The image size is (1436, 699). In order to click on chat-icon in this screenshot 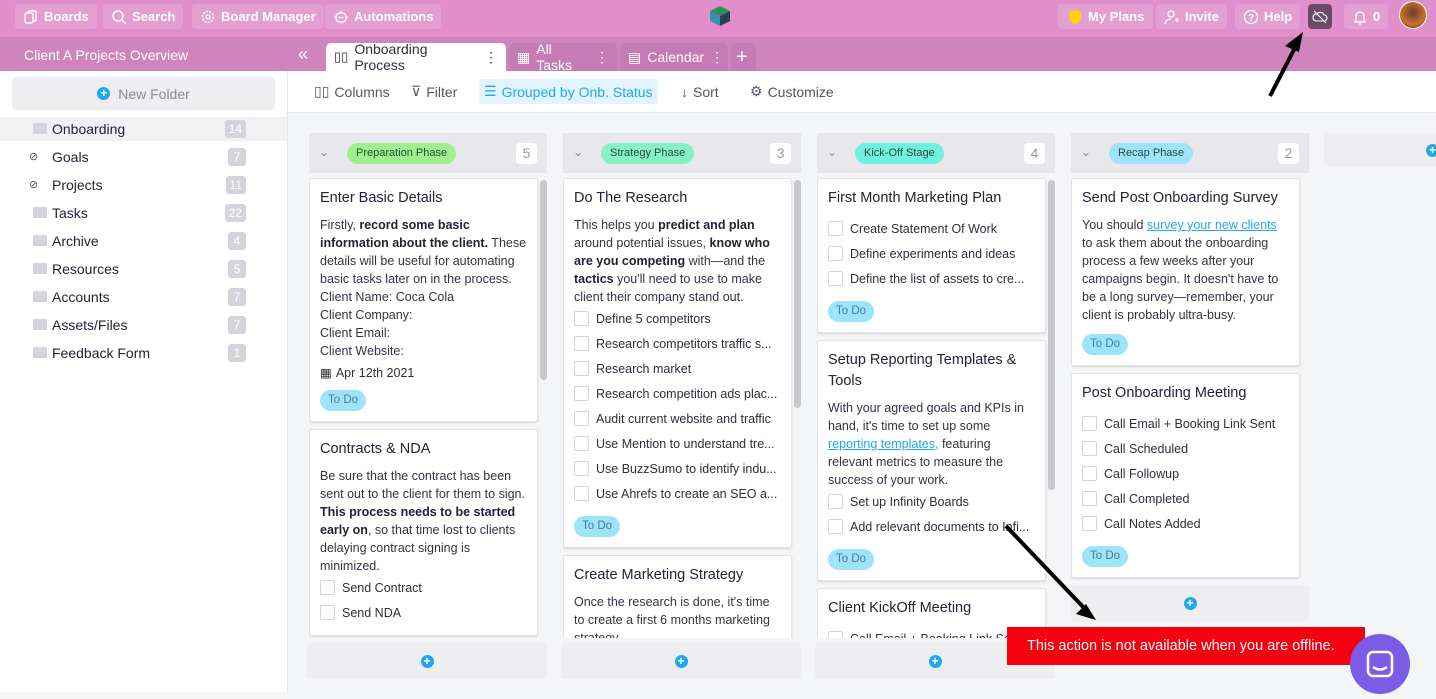, I will do `click(1380, 664)`.